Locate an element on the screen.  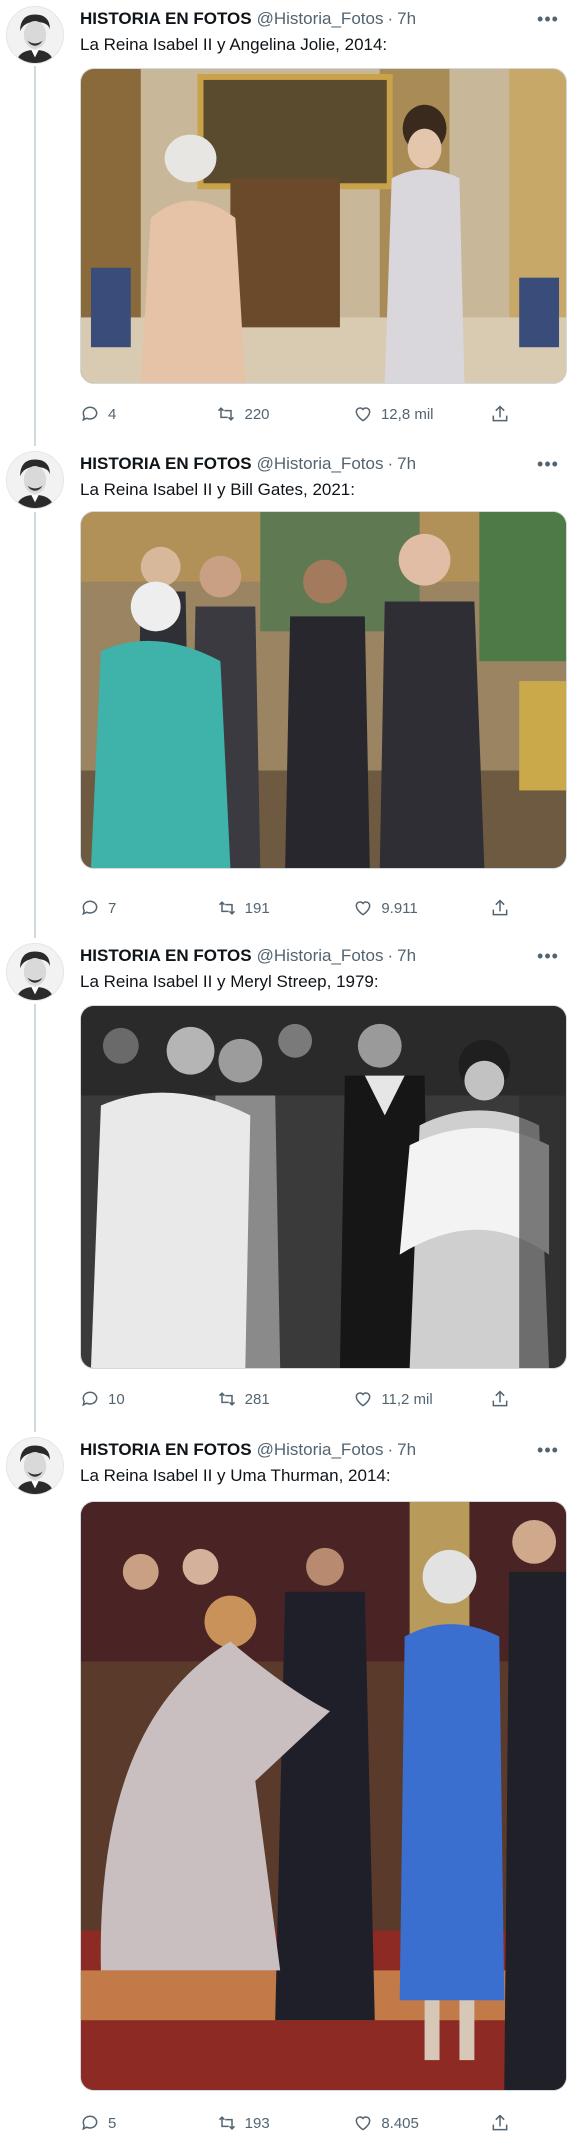
like-button: 8.405 is located at coordinates (393, 2123).